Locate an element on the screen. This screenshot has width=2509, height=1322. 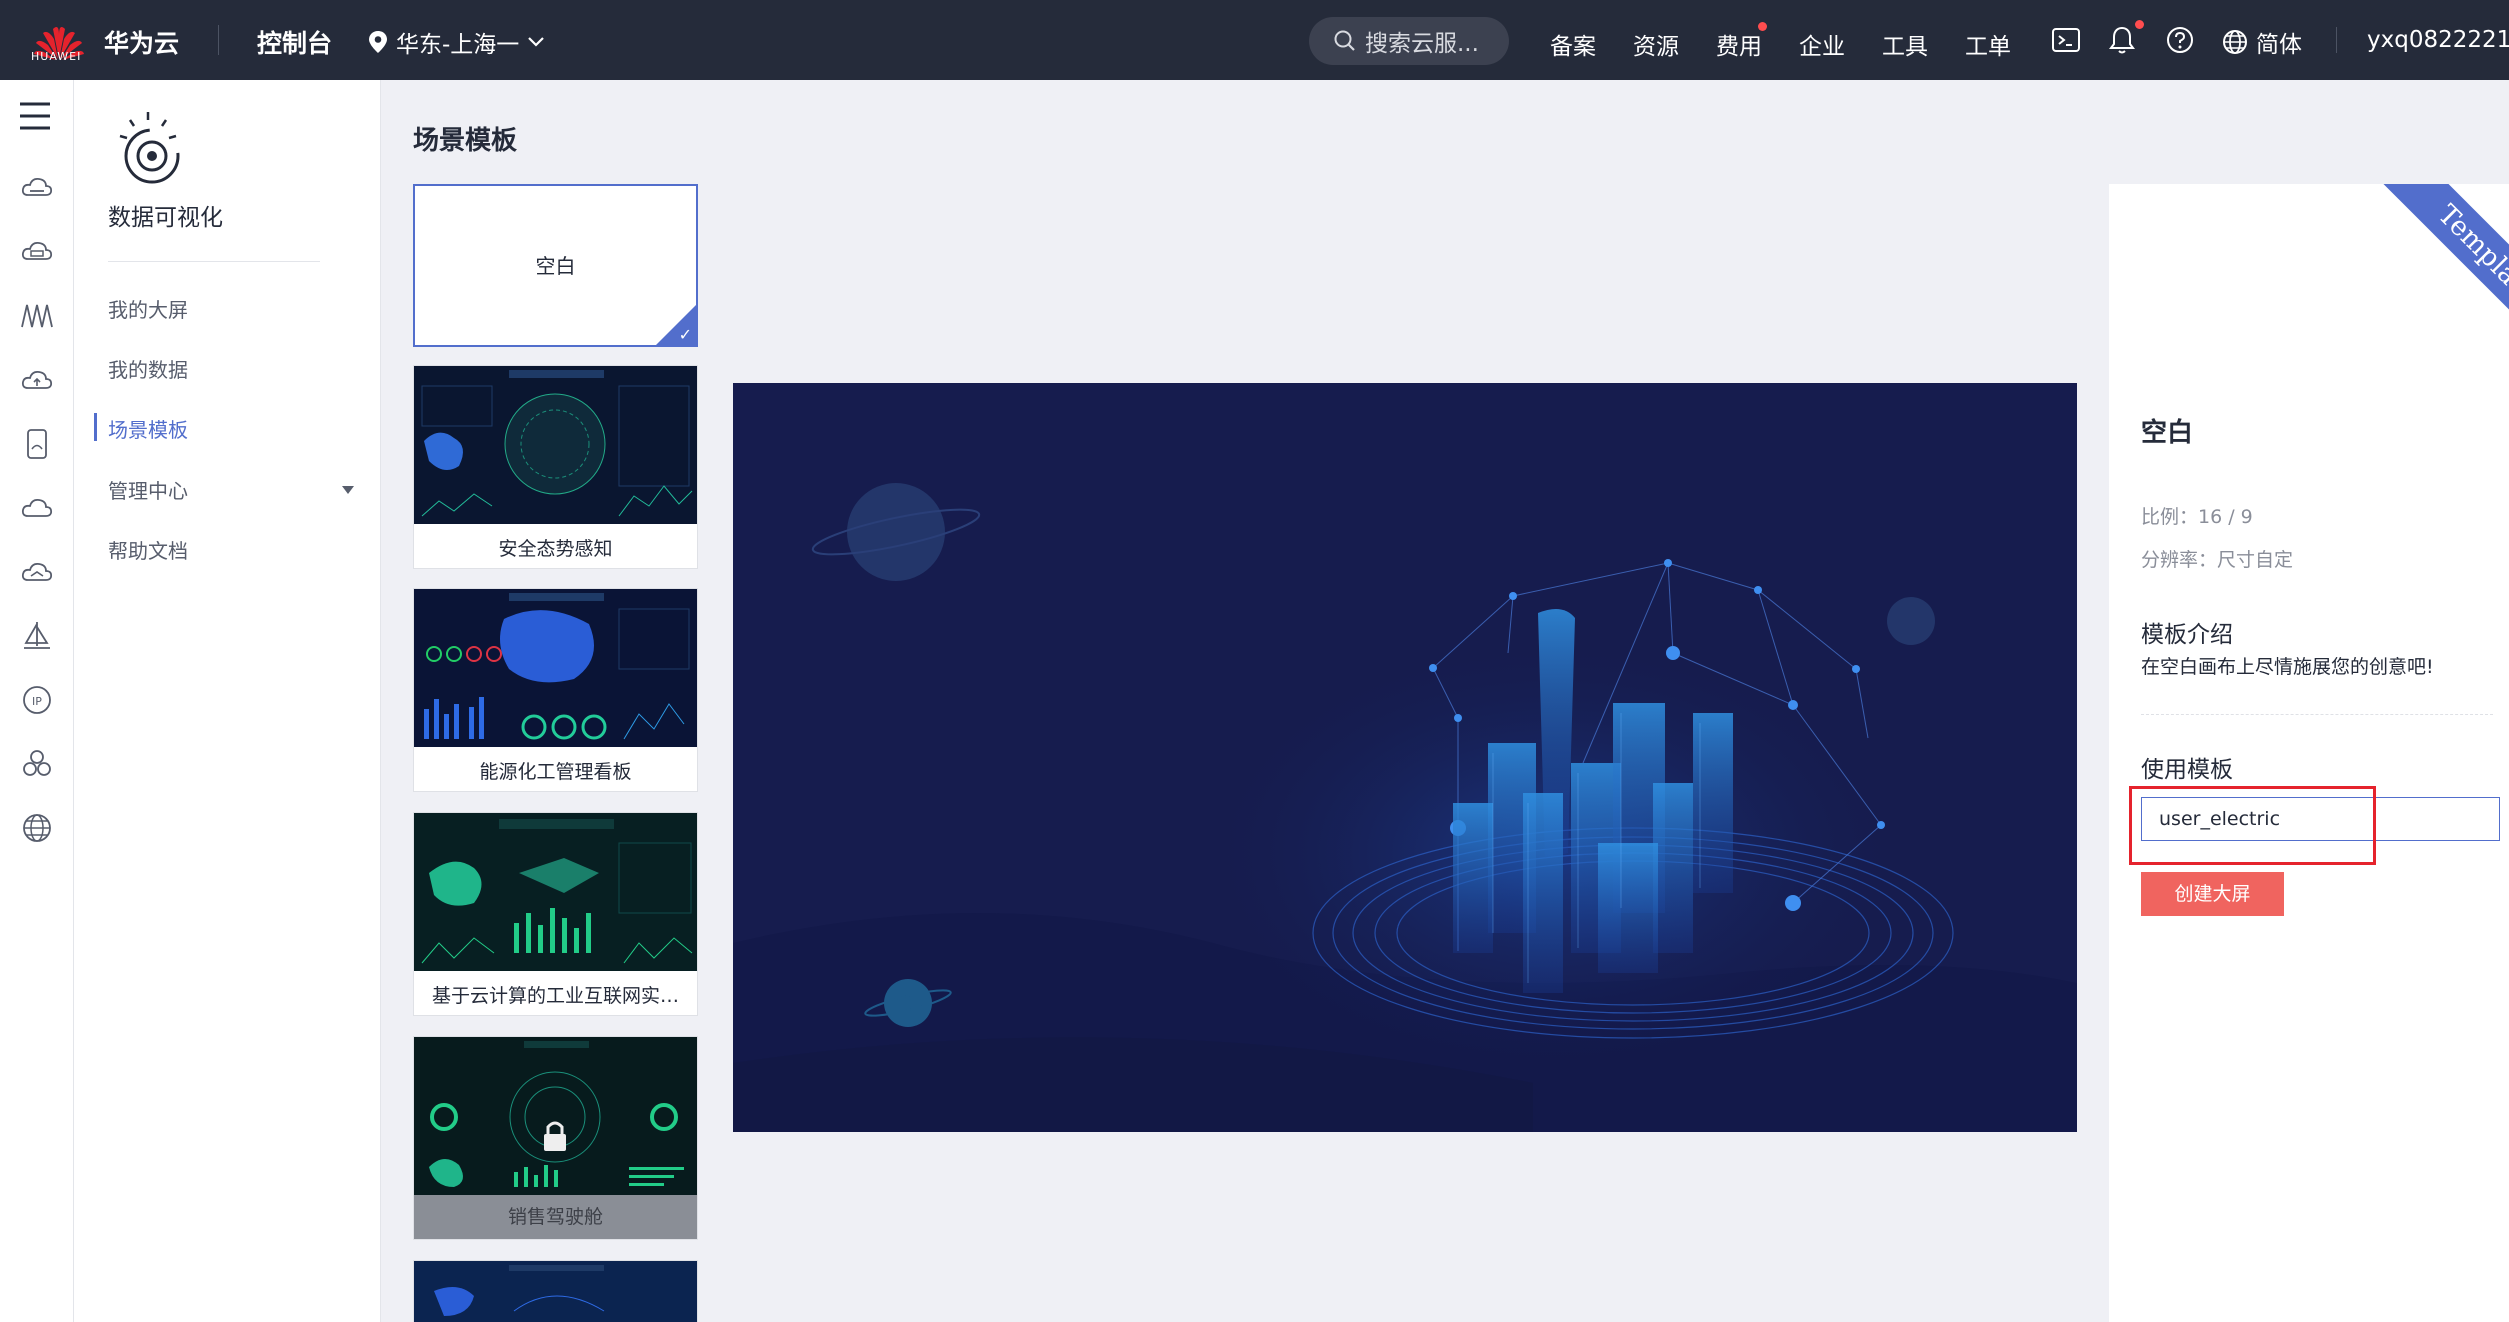
template-card-caption: 安全态势感知 is located at coordinates (555, 549).